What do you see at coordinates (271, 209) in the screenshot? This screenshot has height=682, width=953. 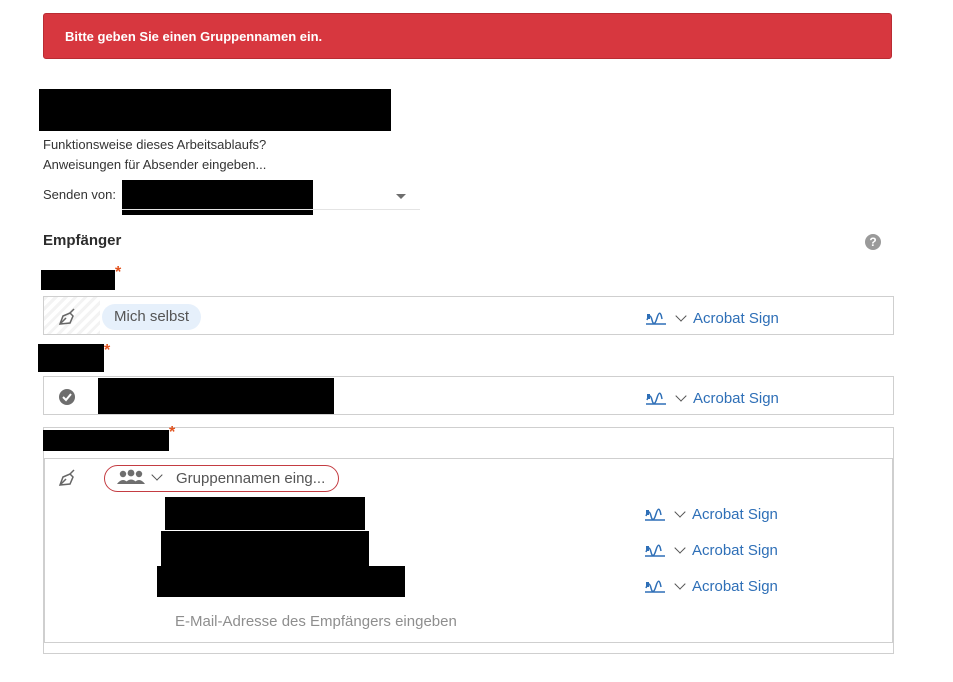 I see `send-from-select` at bounding box center [271, 209].